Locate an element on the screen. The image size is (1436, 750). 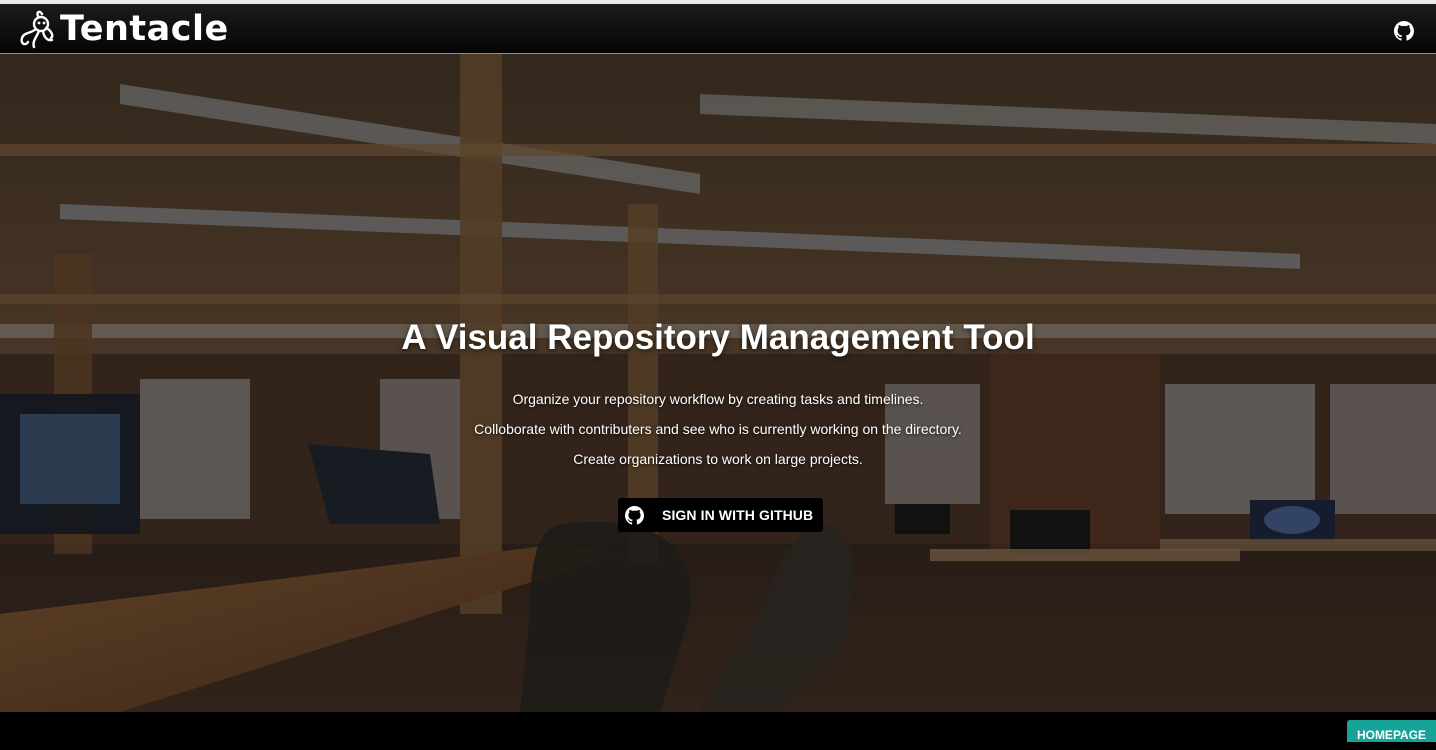
sign-in-with-github-button: SIGN IN WITH GITHUB is located at coordinates (720, 515).